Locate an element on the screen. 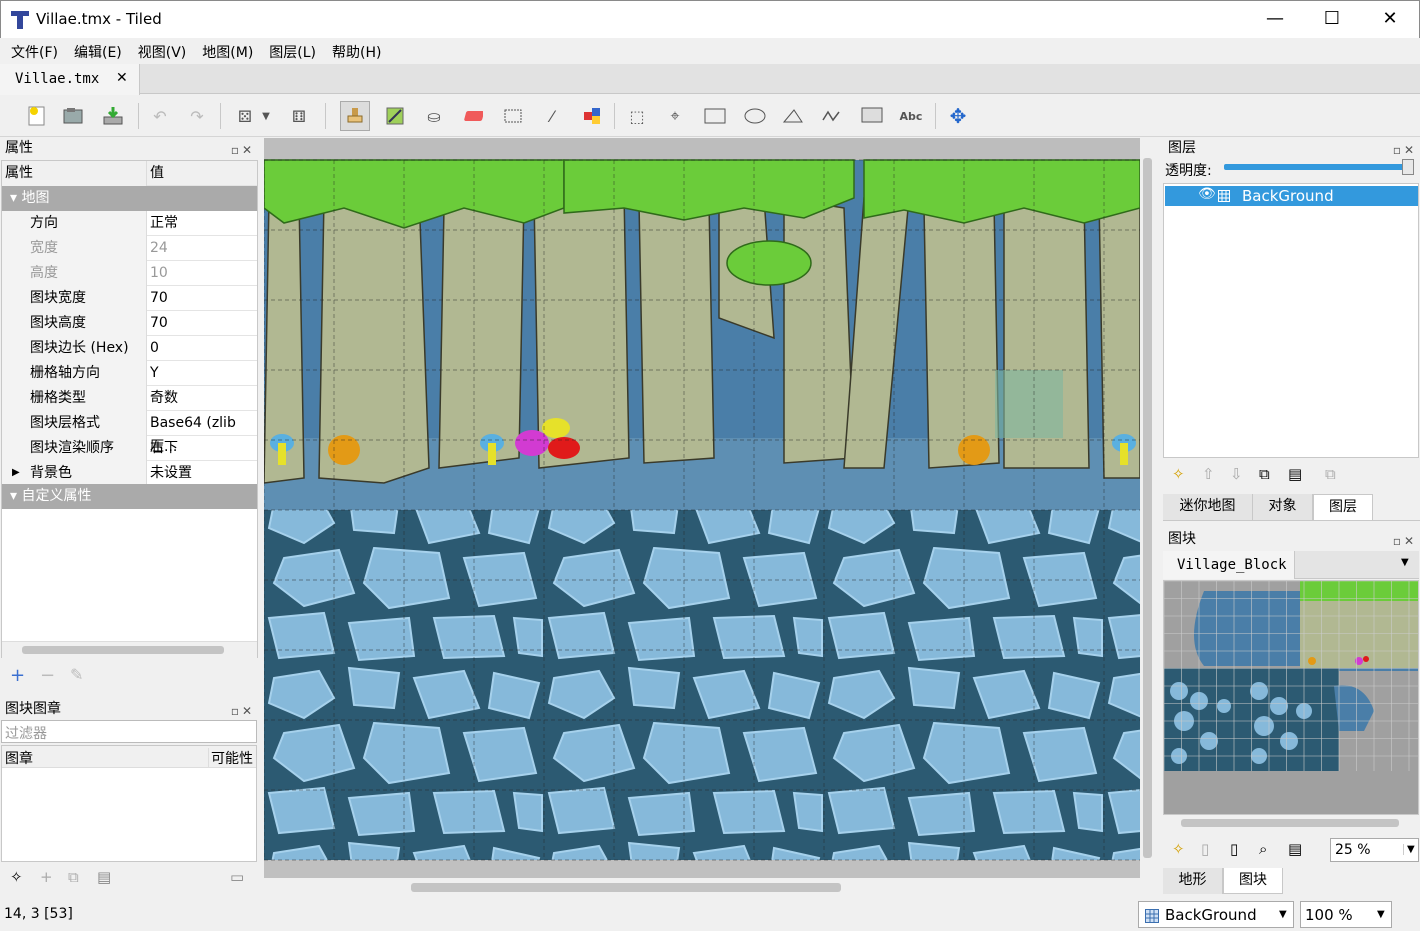 This screenshot has width=1420, height=931. new-map-icon is located at coordinates (37, 116).